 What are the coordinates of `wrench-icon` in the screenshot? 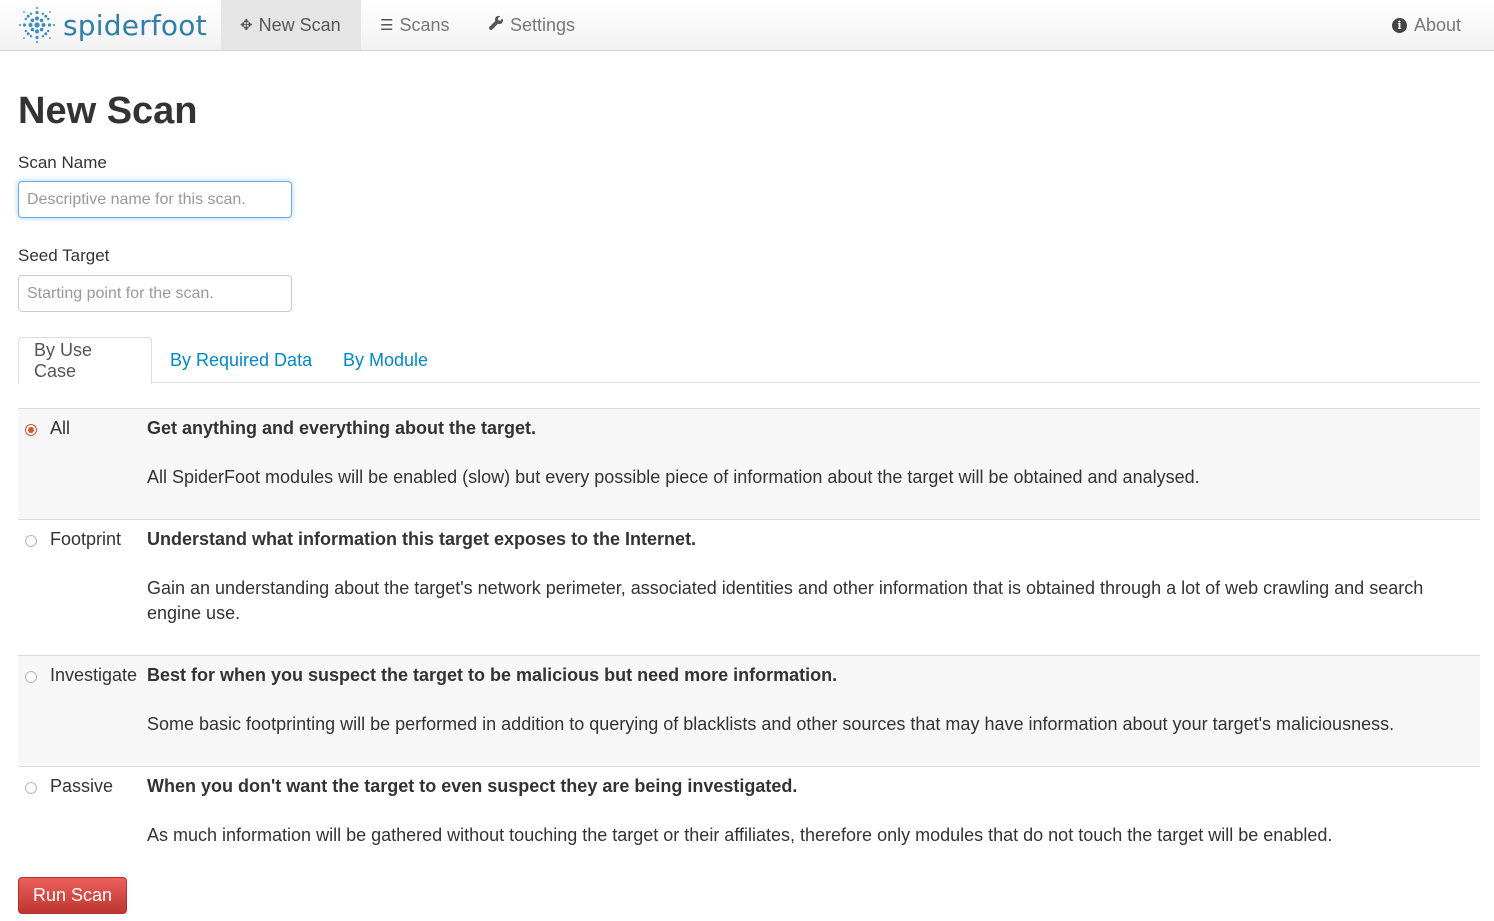 It's located at (496, 25).